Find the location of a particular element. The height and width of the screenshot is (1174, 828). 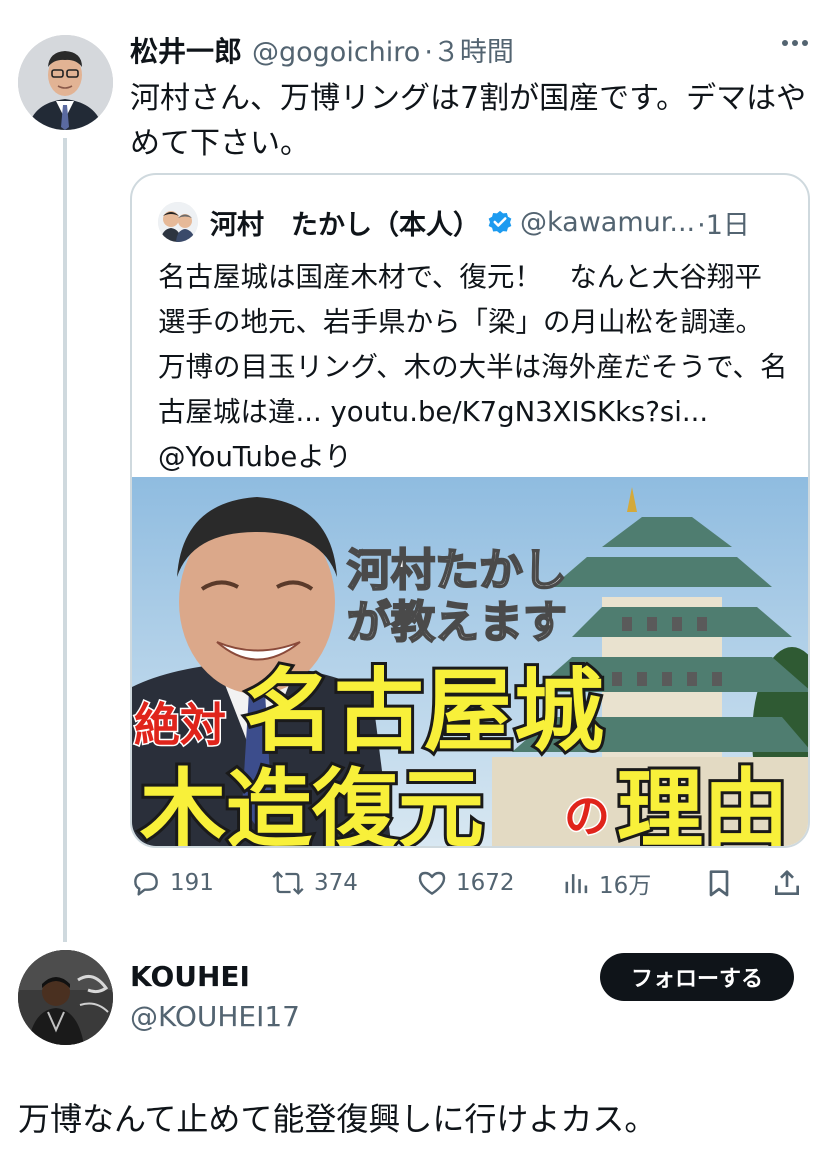

thumb-title-line2b: 理由 is located at coordinates (703, 805).